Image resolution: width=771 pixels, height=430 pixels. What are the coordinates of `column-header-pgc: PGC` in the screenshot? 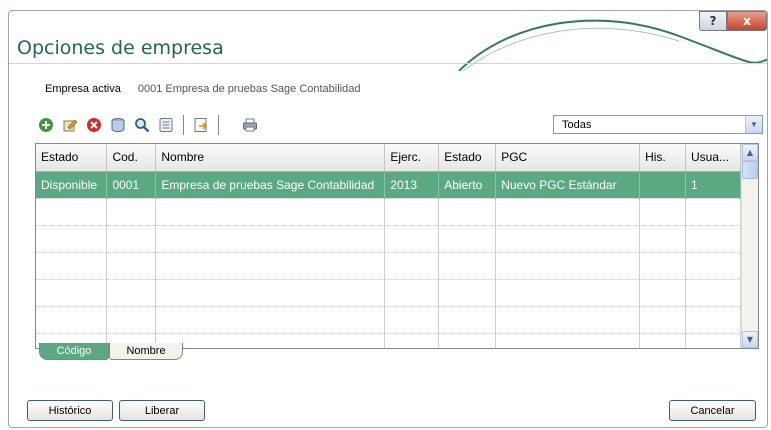 It's located at (568, 158).